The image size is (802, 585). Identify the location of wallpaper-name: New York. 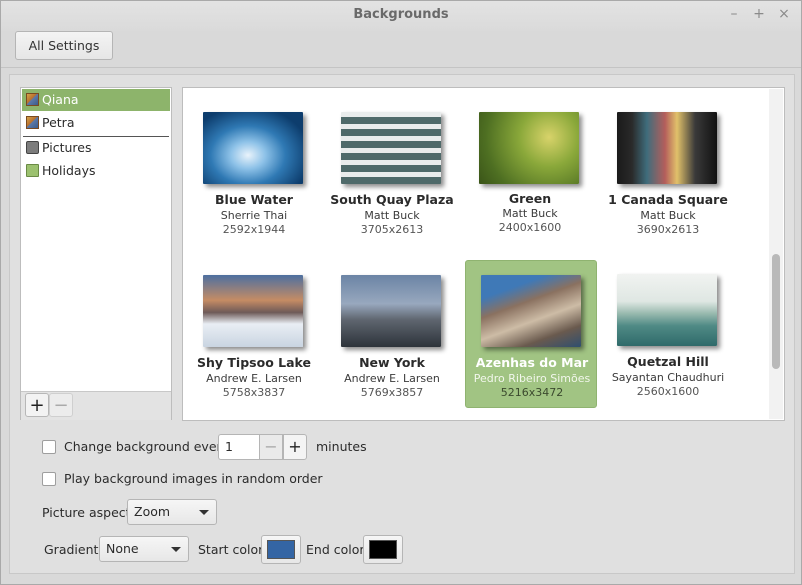
(392, 362).